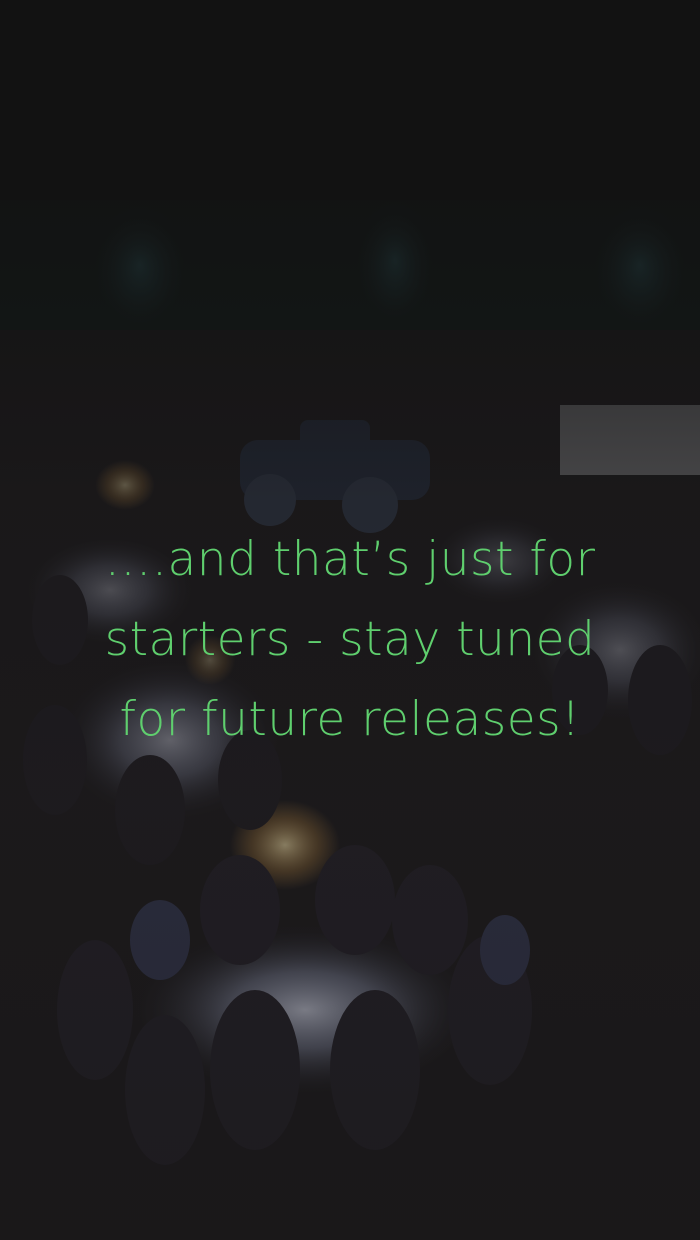 The image size is (700, 1240). Describe the element at coordinates (350, 719) in the screenshot. I see `promo-message-line-3: for future releases!` at that location.